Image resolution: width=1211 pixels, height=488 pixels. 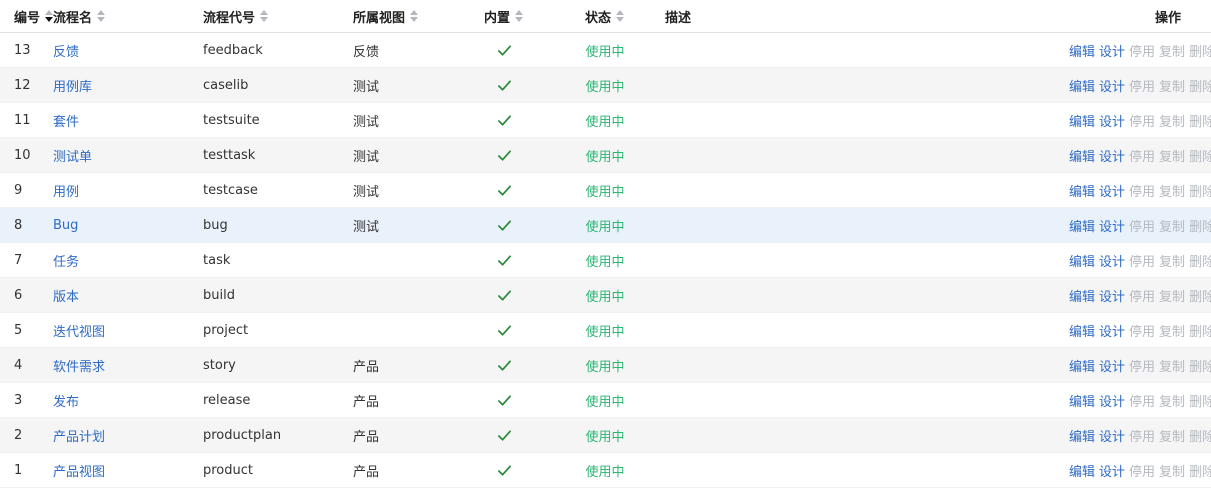 What do you see at coordinates (79, 332) in the screenshot?
I see `workflow-name-link: 迭代视图` at bounding box center [79, 332].